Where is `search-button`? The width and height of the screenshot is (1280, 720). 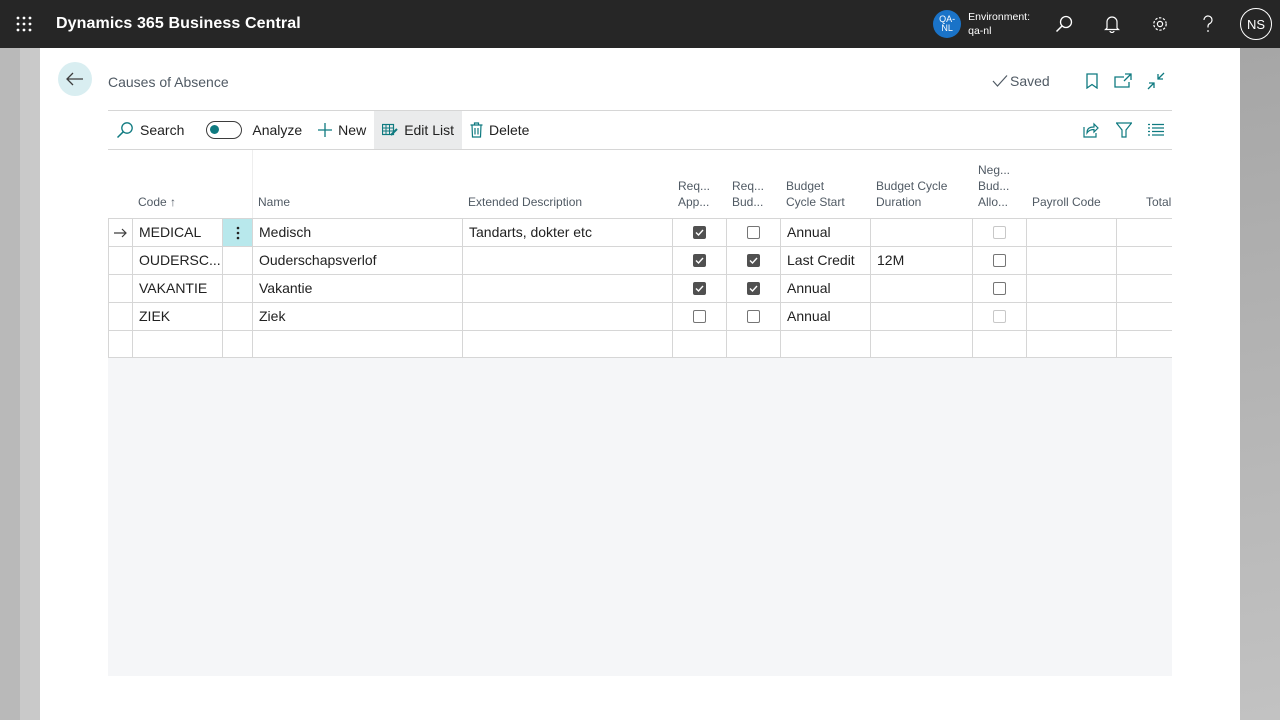
search-button is located at coordinates (1064, 24).